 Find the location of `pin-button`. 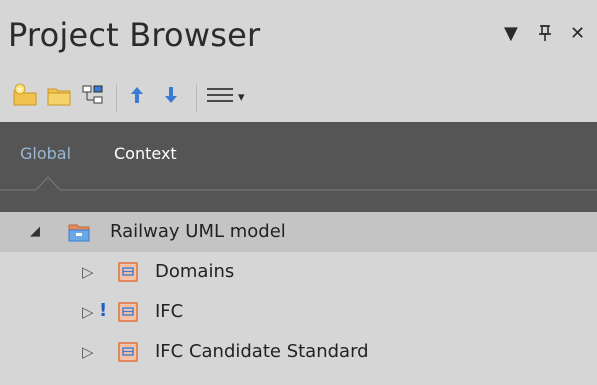

pin-button is located at coordinates (545, 35).